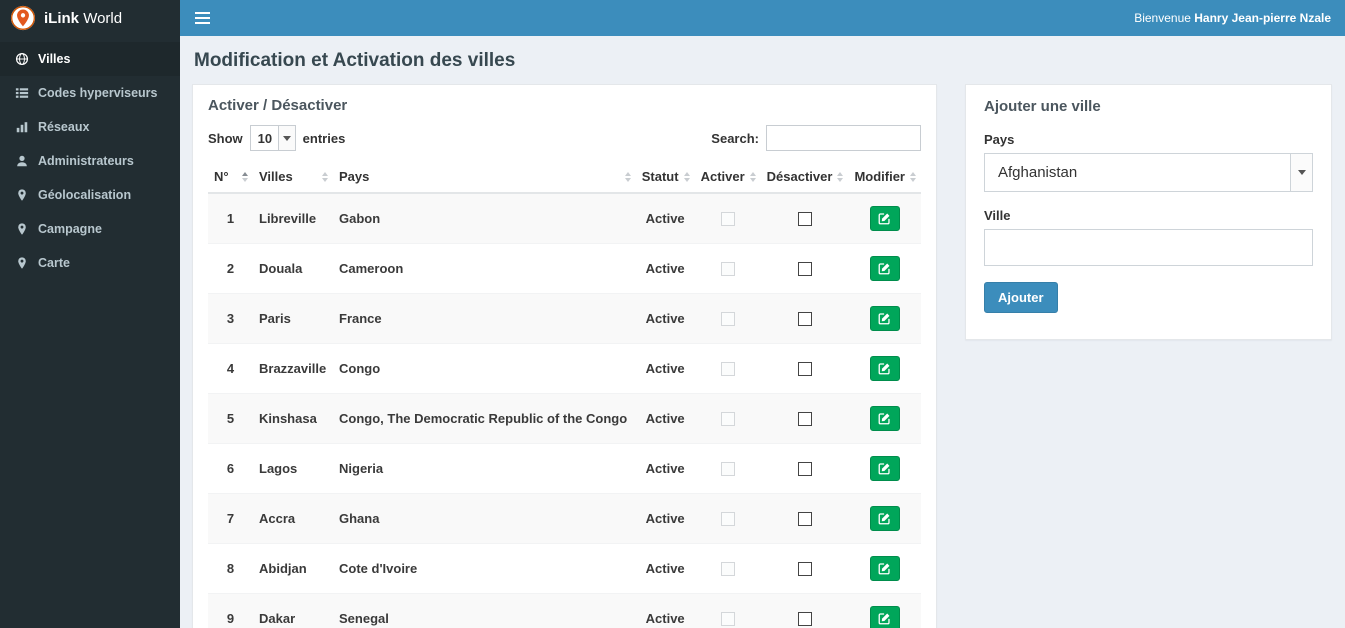  Describe the element at coordinates (230, 218) in the screenshot. I see `cell-num: 1` at that location.